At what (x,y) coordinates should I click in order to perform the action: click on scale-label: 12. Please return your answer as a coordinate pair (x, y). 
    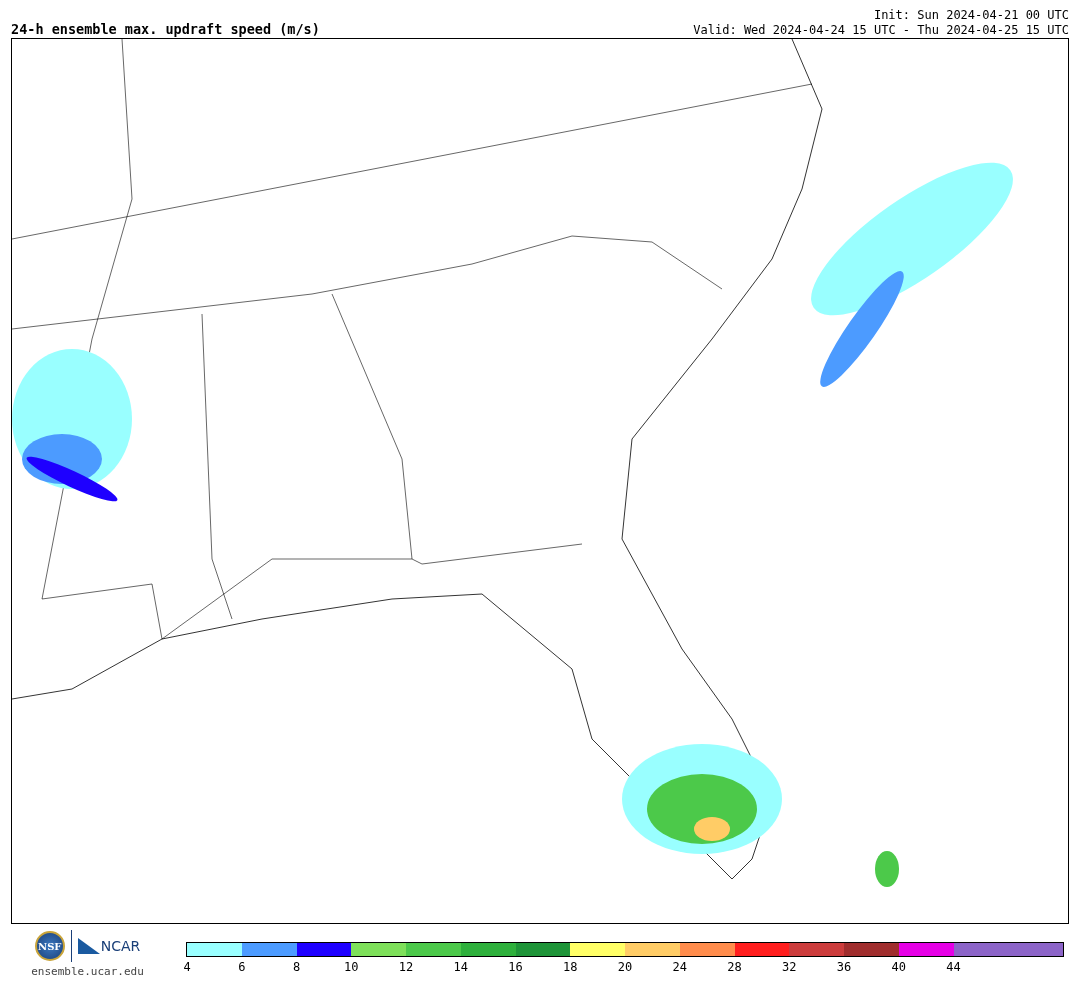
    Looking at the image, I should click on (406, 967).